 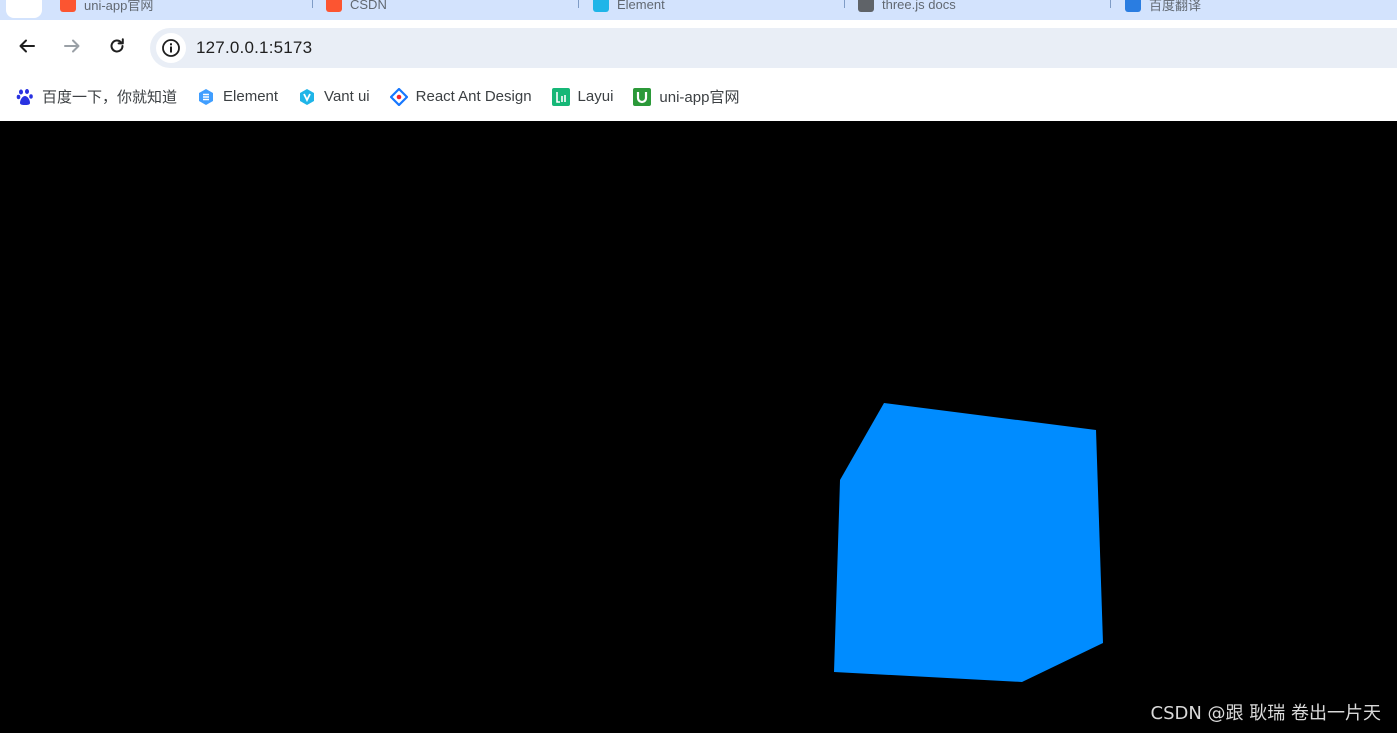 What do you see at coordinates (641, 6) in the screenshot?
I see `tab-title: Element` at bounding box center [641, 6].